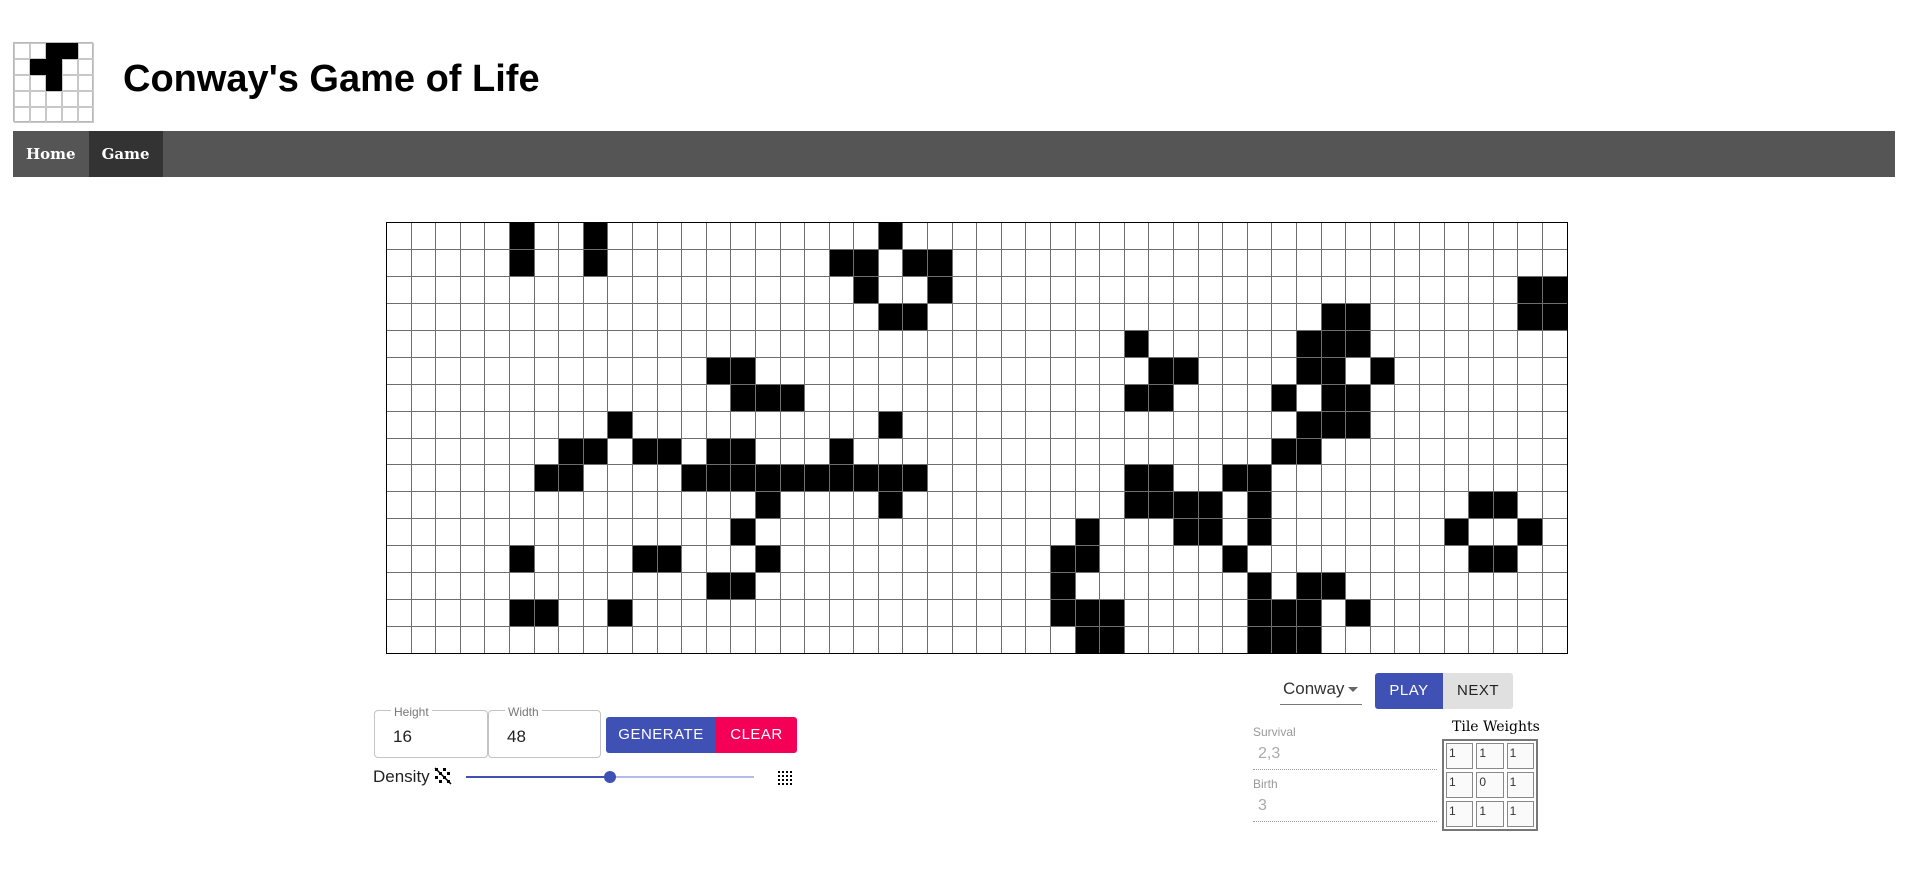 The height and width of the screenshot is (871, 1908). I want to click on density-slider, so click(610, 777).